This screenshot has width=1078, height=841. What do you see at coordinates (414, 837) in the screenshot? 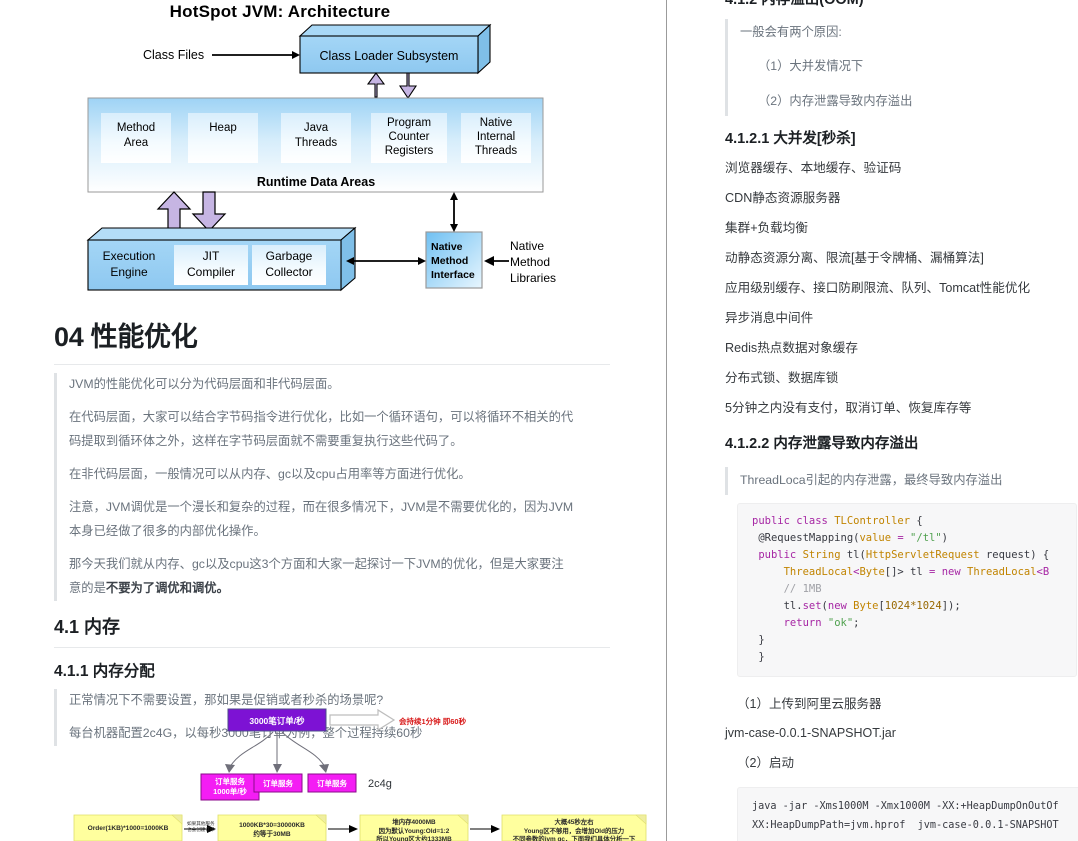
I see `svg-text: 所以Young区大约1333MB` at bounding box center [414, 837].